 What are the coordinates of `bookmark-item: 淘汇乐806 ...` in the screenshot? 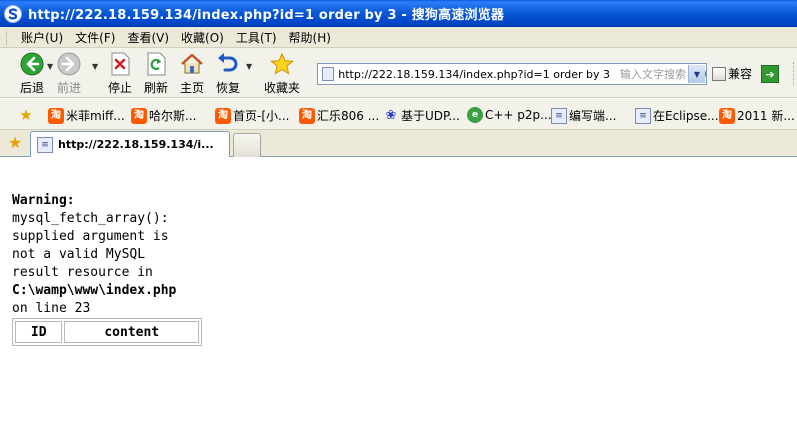 It's located at (339, 115).